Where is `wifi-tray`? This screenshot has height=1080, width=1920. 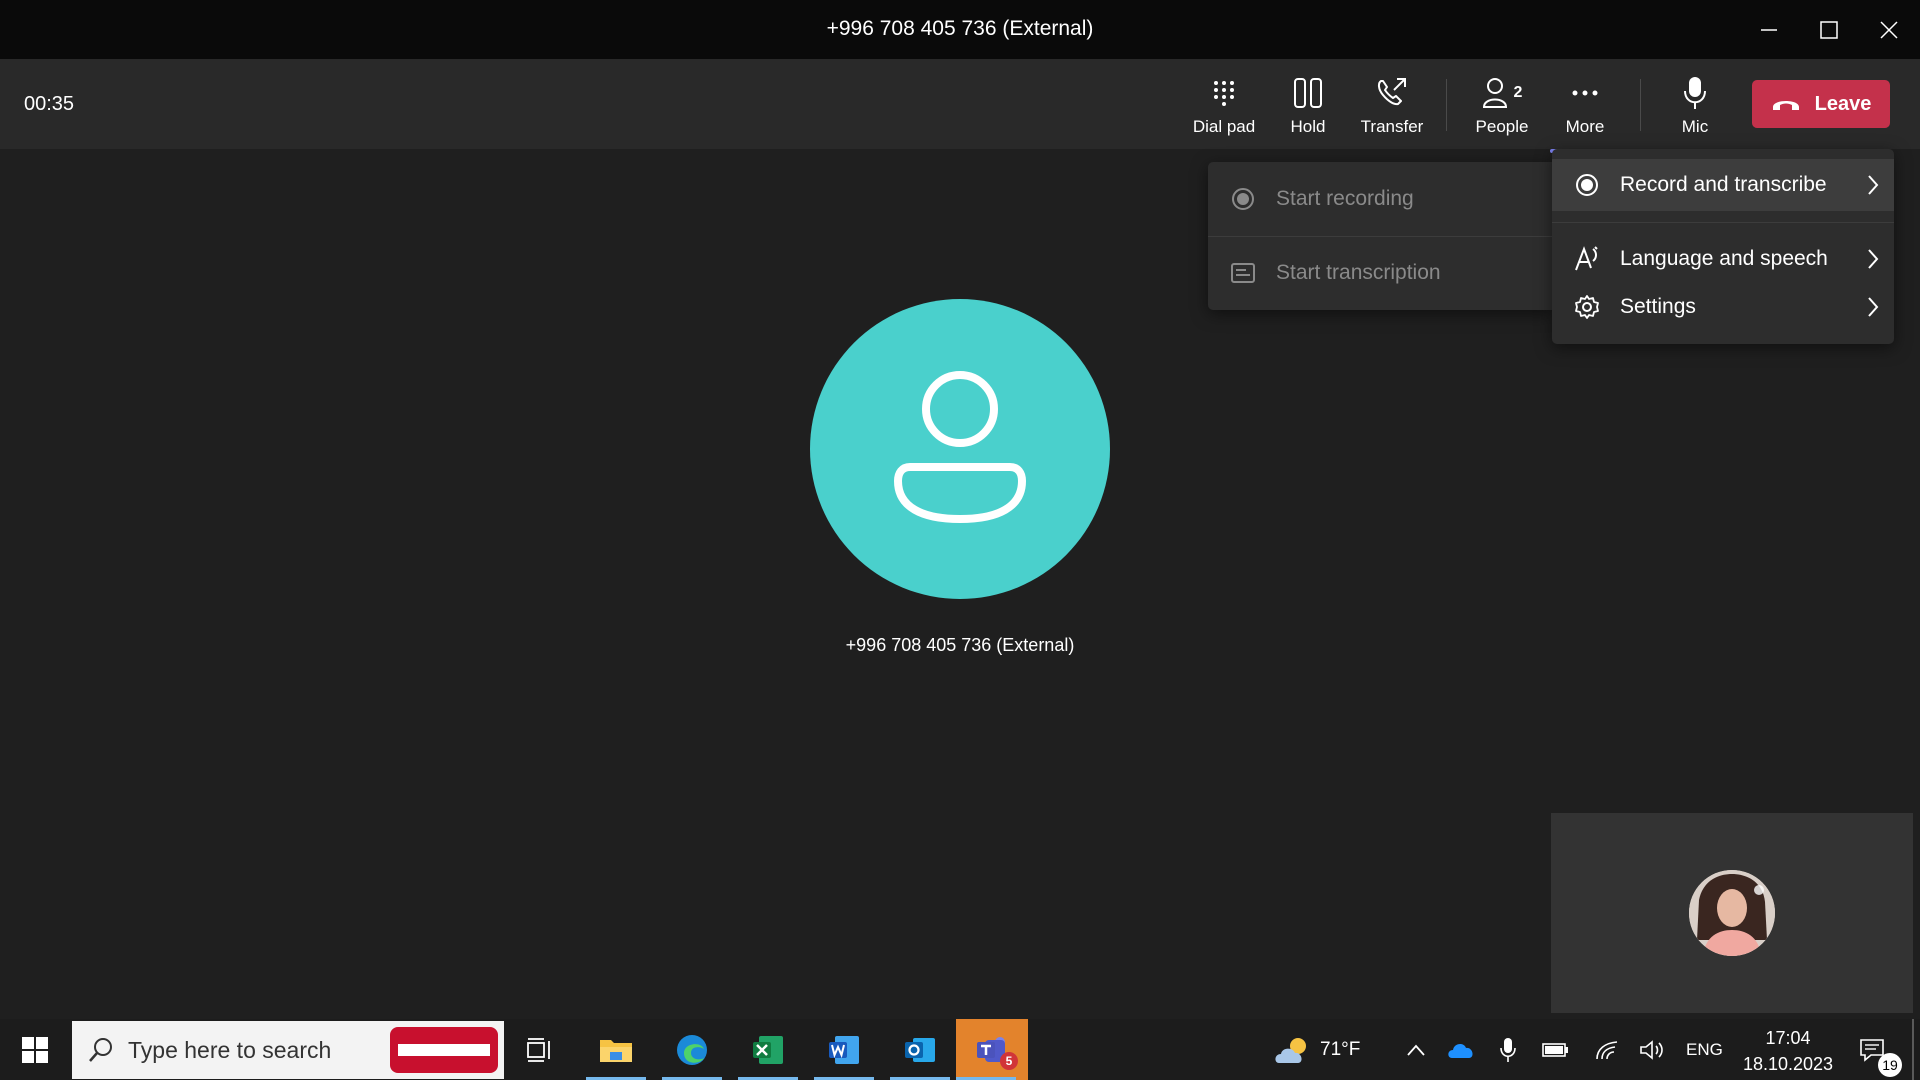 wifi-tray is located at coordinates (1608, 1049).